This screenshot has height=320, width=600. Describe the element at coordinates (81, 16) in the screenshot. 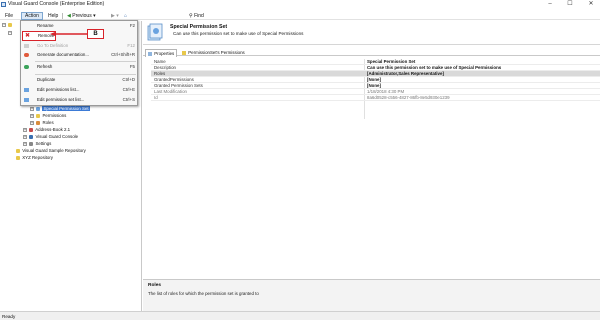

I see `previous-button: ◀ Previous ▾` at that location.